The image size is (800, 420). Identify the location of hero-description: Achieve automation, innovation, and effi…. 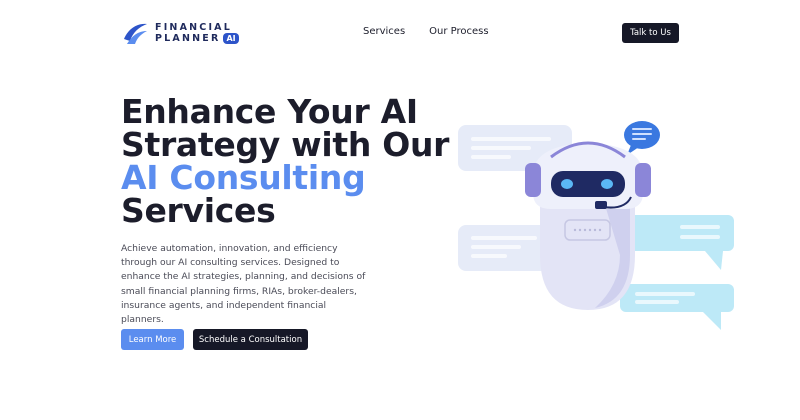
(243, 284).